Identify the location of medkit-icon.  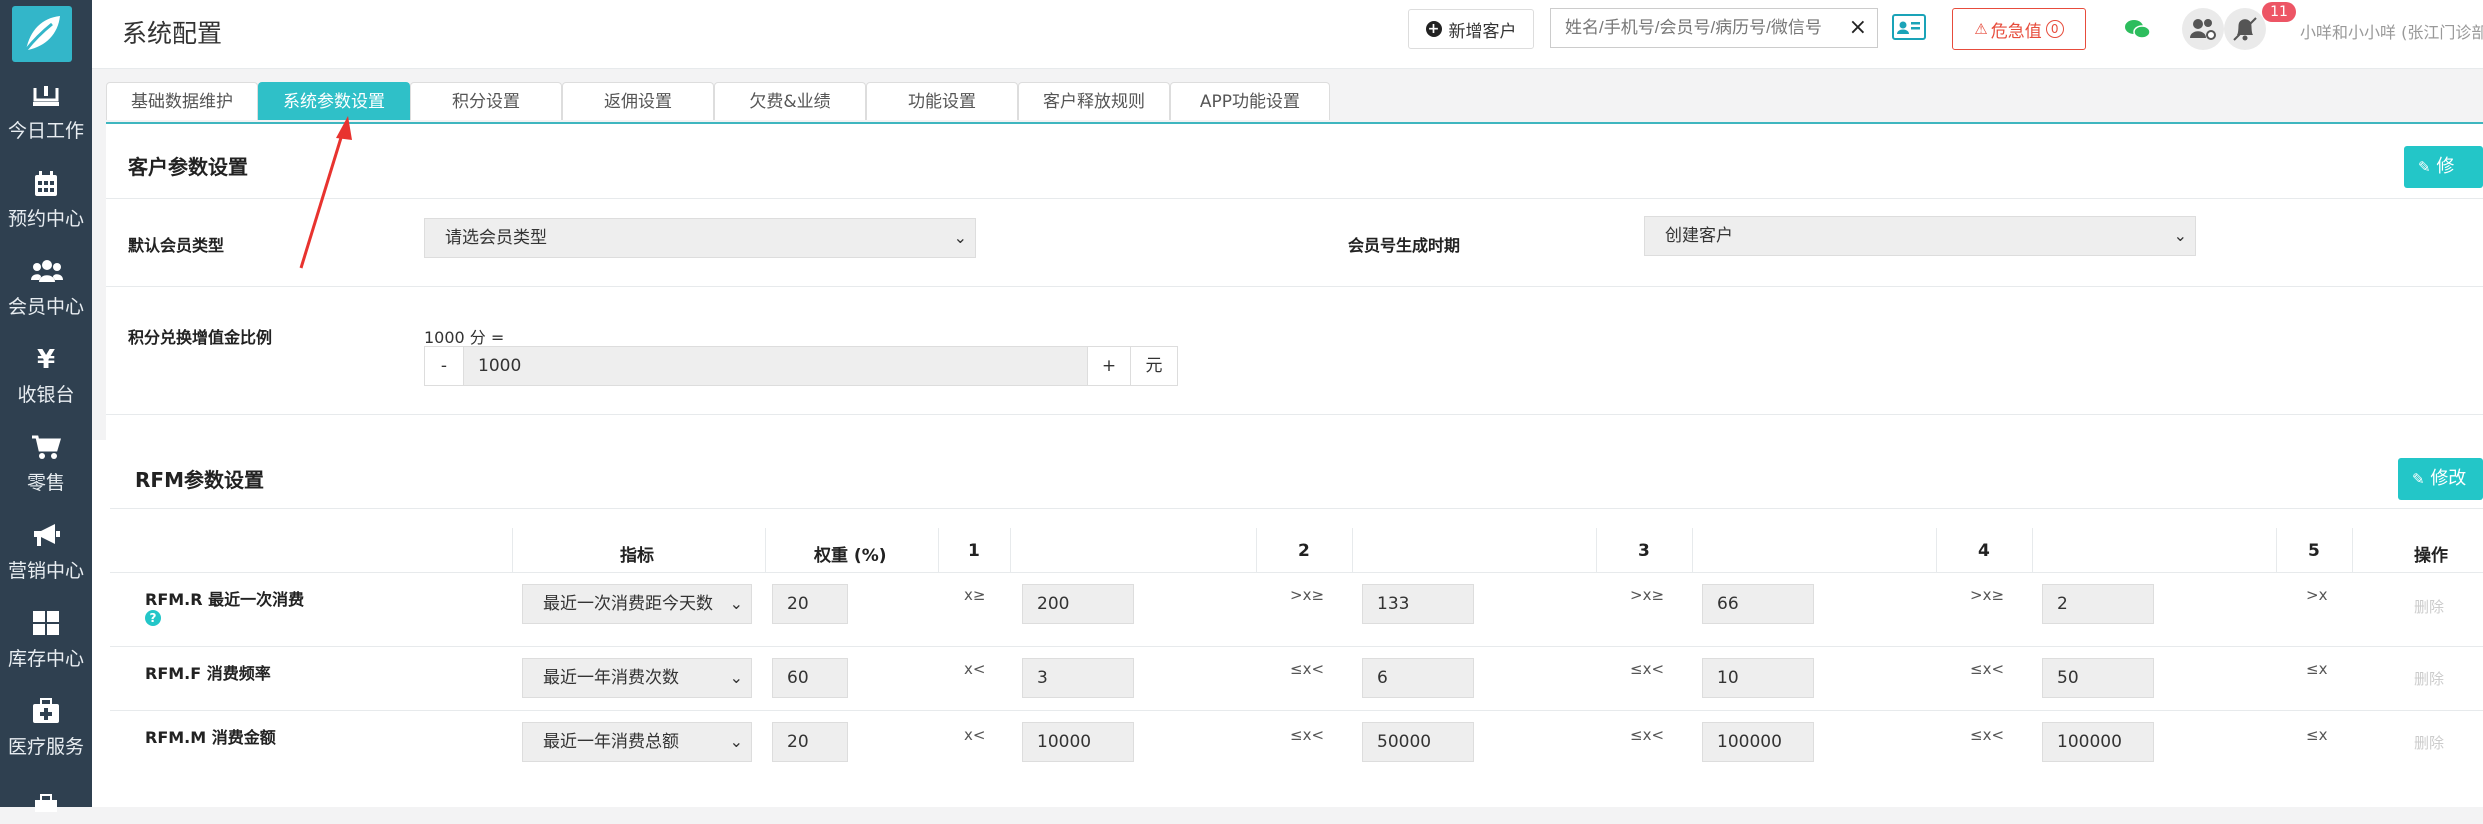
(46, 712).